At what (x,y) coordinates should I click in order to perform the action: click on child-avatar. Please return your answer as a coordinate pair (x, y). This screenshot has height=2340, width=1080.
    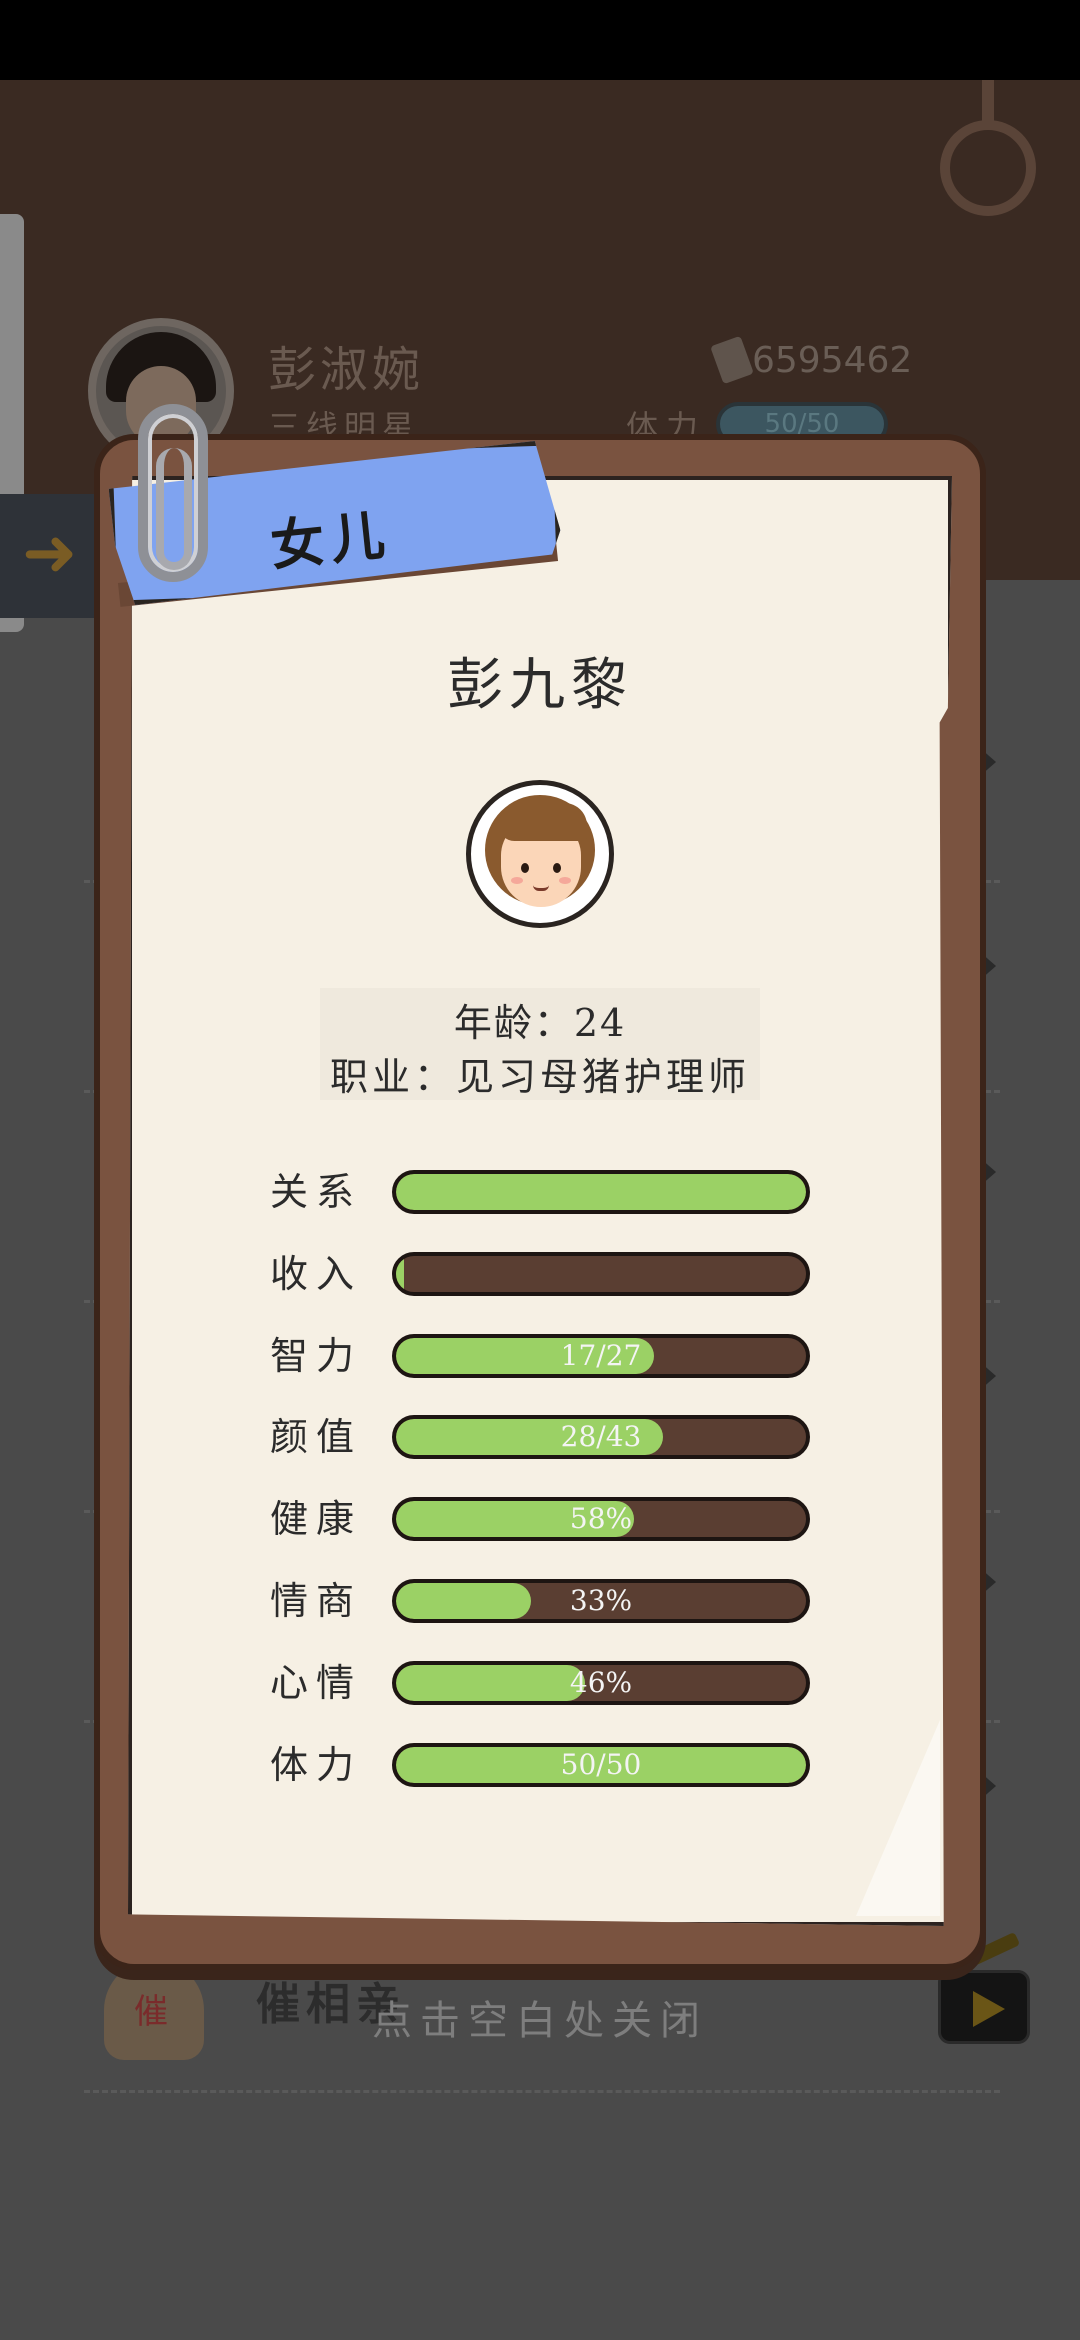
    Looking at the image, I should click on (540, 854).